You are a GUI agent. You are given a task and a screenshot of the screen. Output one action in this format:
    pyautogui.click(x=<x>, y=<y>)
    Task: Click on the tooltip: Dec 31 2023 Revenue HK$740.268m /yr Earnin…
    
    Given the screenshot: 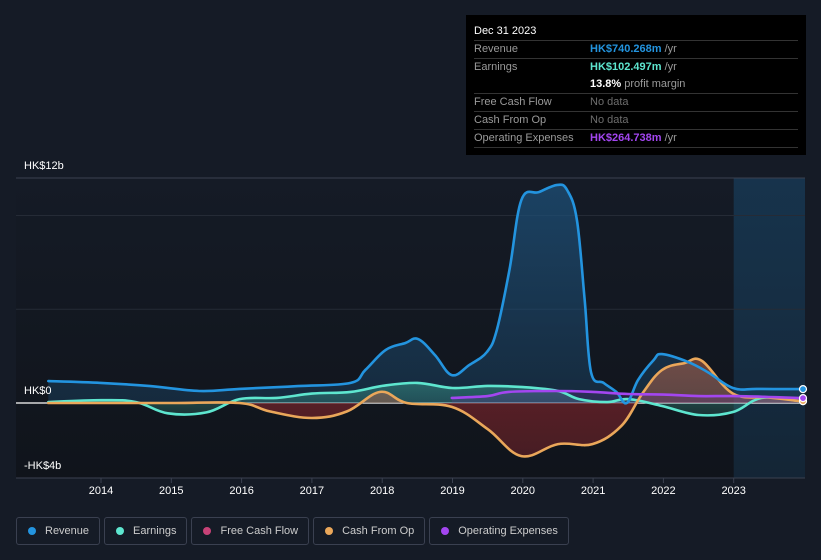 What is the action you would take?
    pyautogui.click(x=636, y=85)
    